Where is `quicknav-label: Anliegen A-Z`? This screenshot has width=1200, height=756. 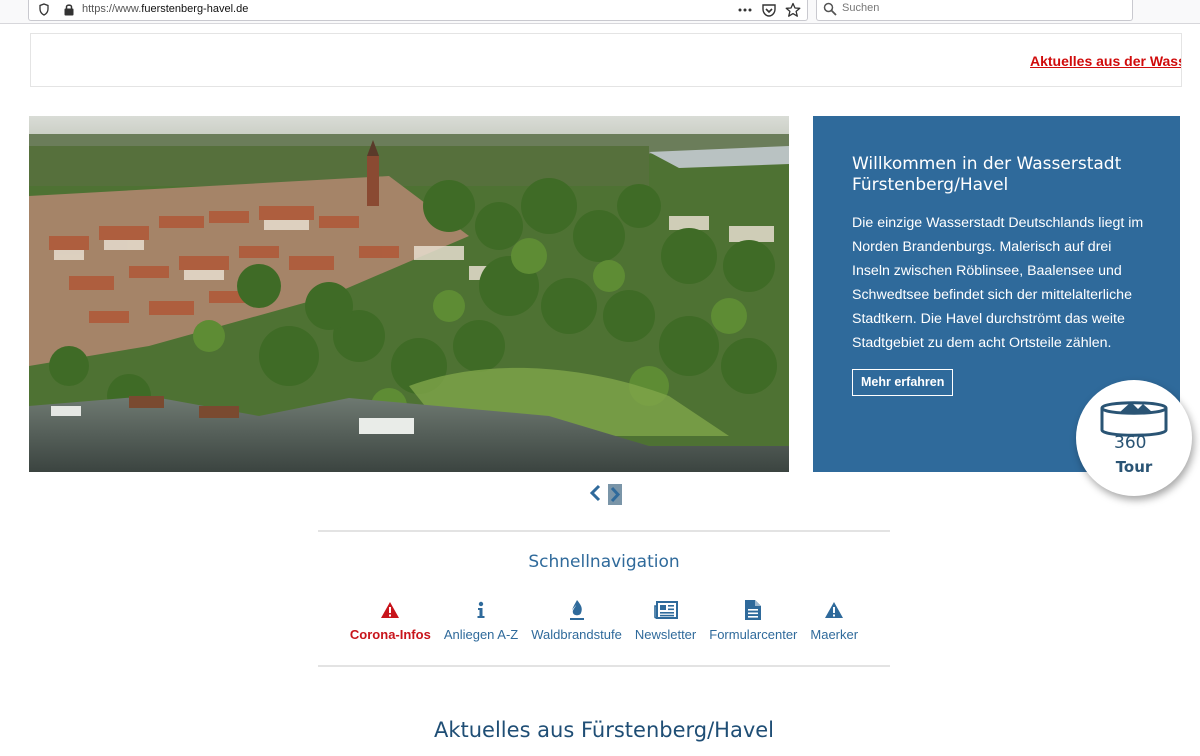
quicknav-label: Anliegen A-Z is located at coordinates (481, 634).